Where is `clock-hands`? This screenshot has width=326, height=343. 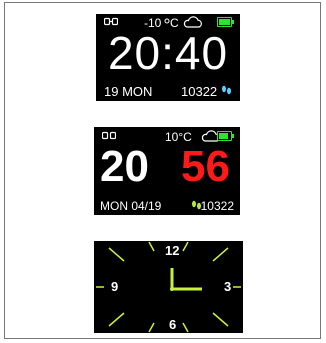 clock-hands is located at coordinates (186, 279).